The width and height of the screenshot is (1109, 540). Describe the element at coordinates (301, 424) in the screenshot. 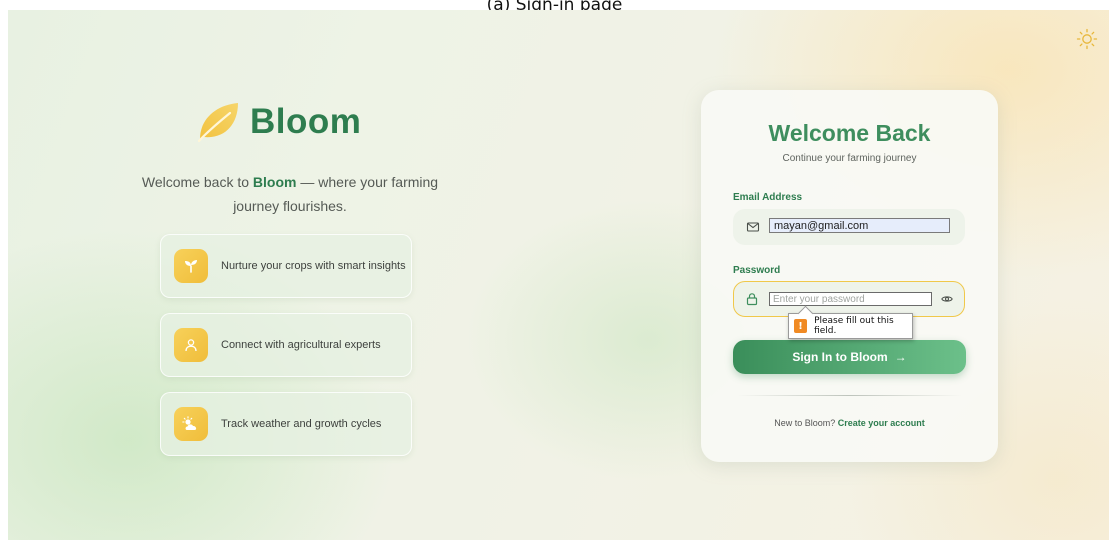

I see `feature-text: Track weather and growth cycles` at that location.